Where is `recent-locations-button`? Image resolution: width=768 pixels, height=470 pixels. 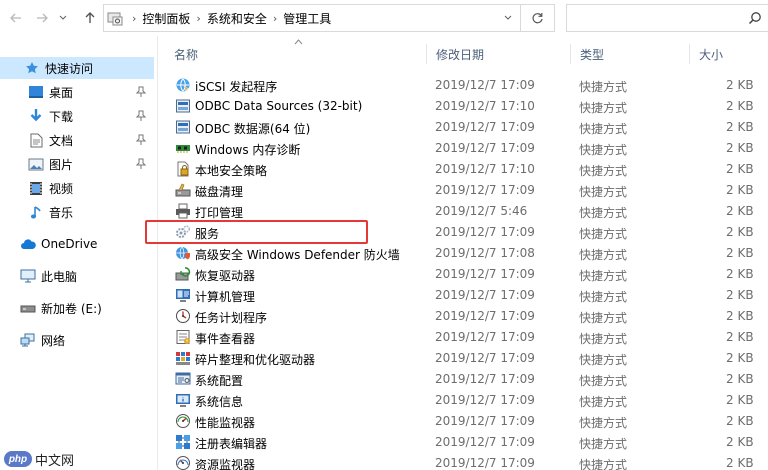 recent-locations-button is located at coordinates (63, 18).